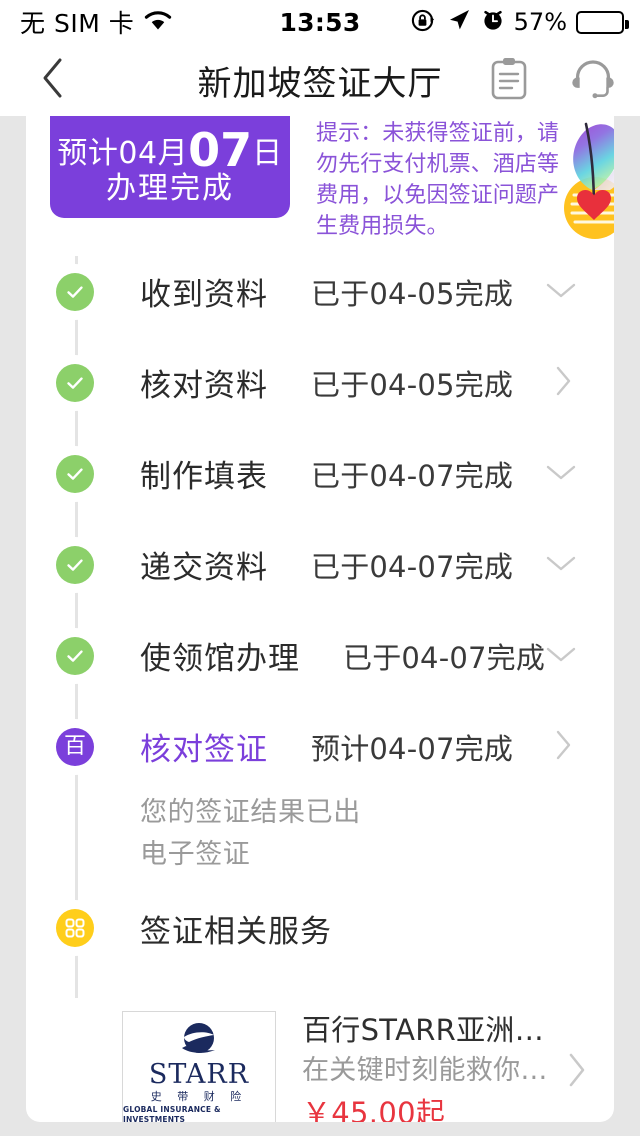  What do you see at coordinates (438, 180) in the screenshot?
I see `tip-text: 提示：未获得签证前，请勿先行支付机票、酒店等费用，以免因签证问题产生费用损失。` at bounding box center [438, 180].